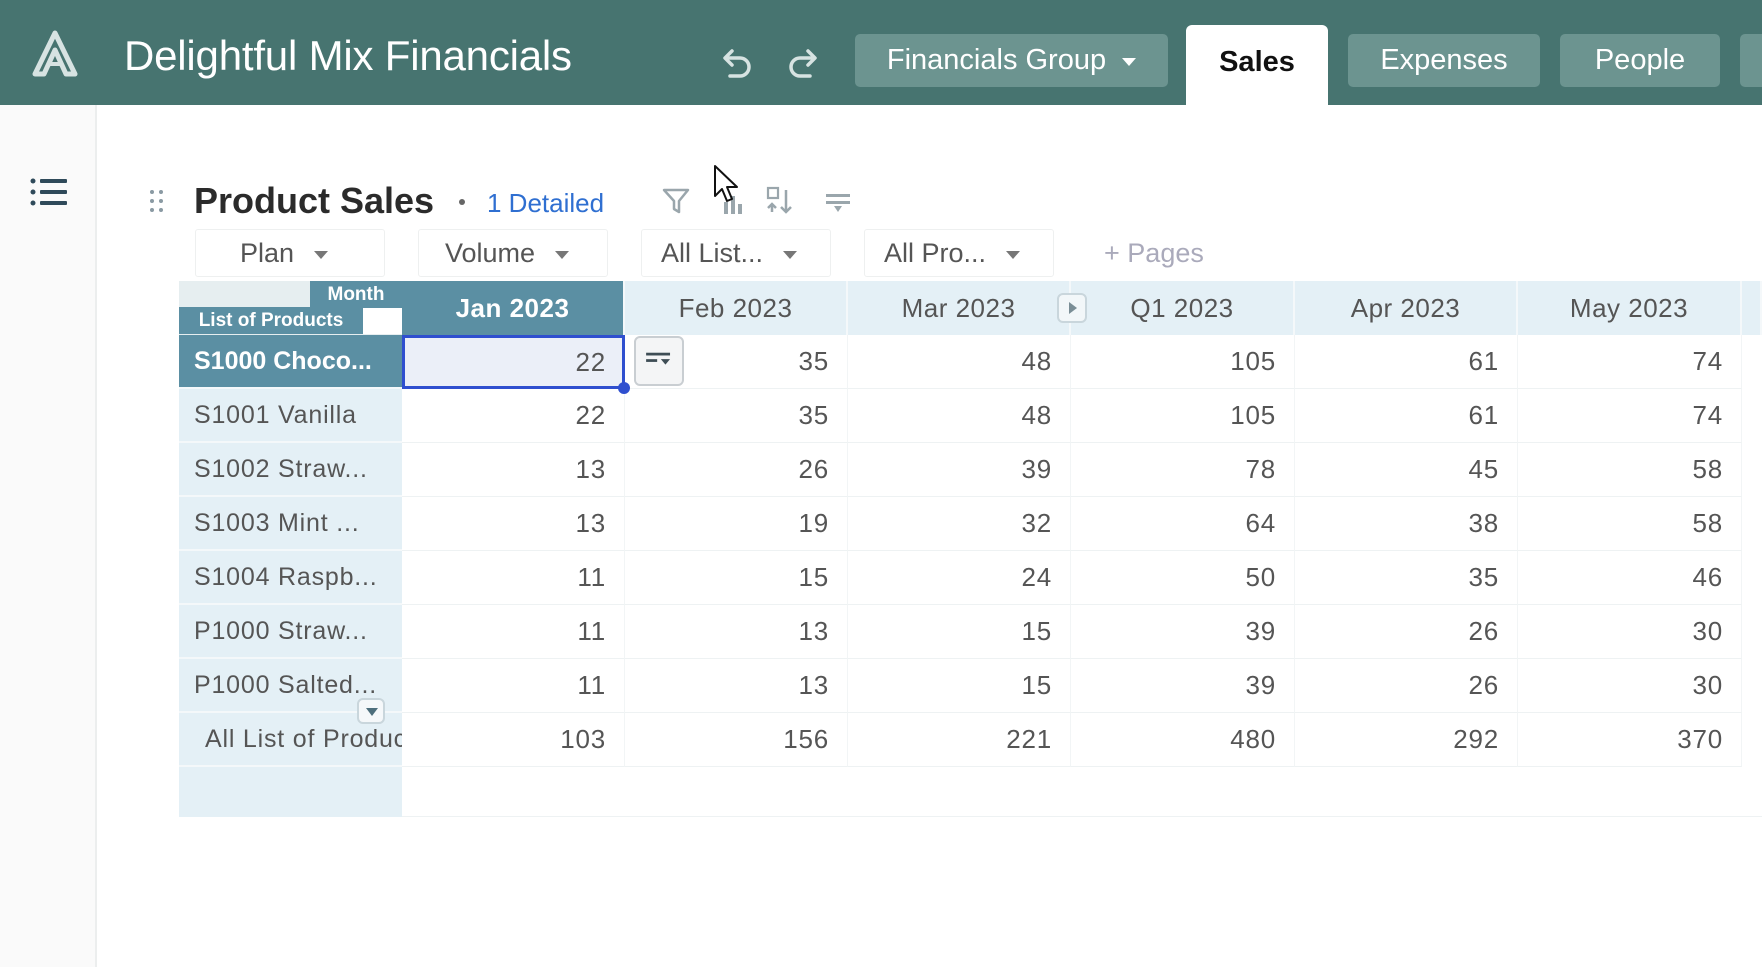  What do you see at coordinates (1154, 253) in the screenshot?
I see `add-pages-button: + Pages` at bounding box center [1154, 253].